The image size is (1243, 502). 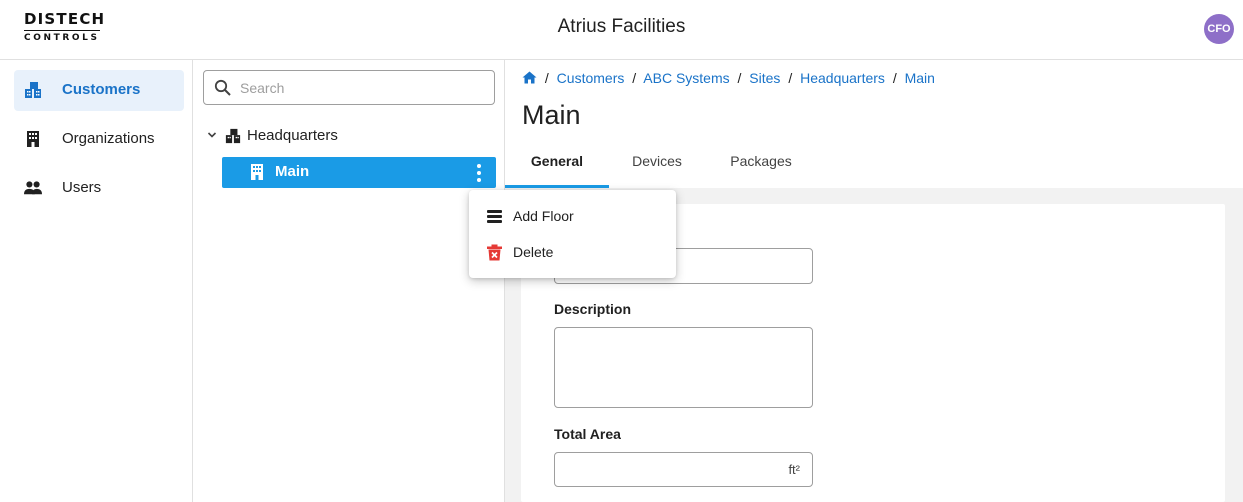 I want to click on area-unit: ft², so click(x=794, y=469).